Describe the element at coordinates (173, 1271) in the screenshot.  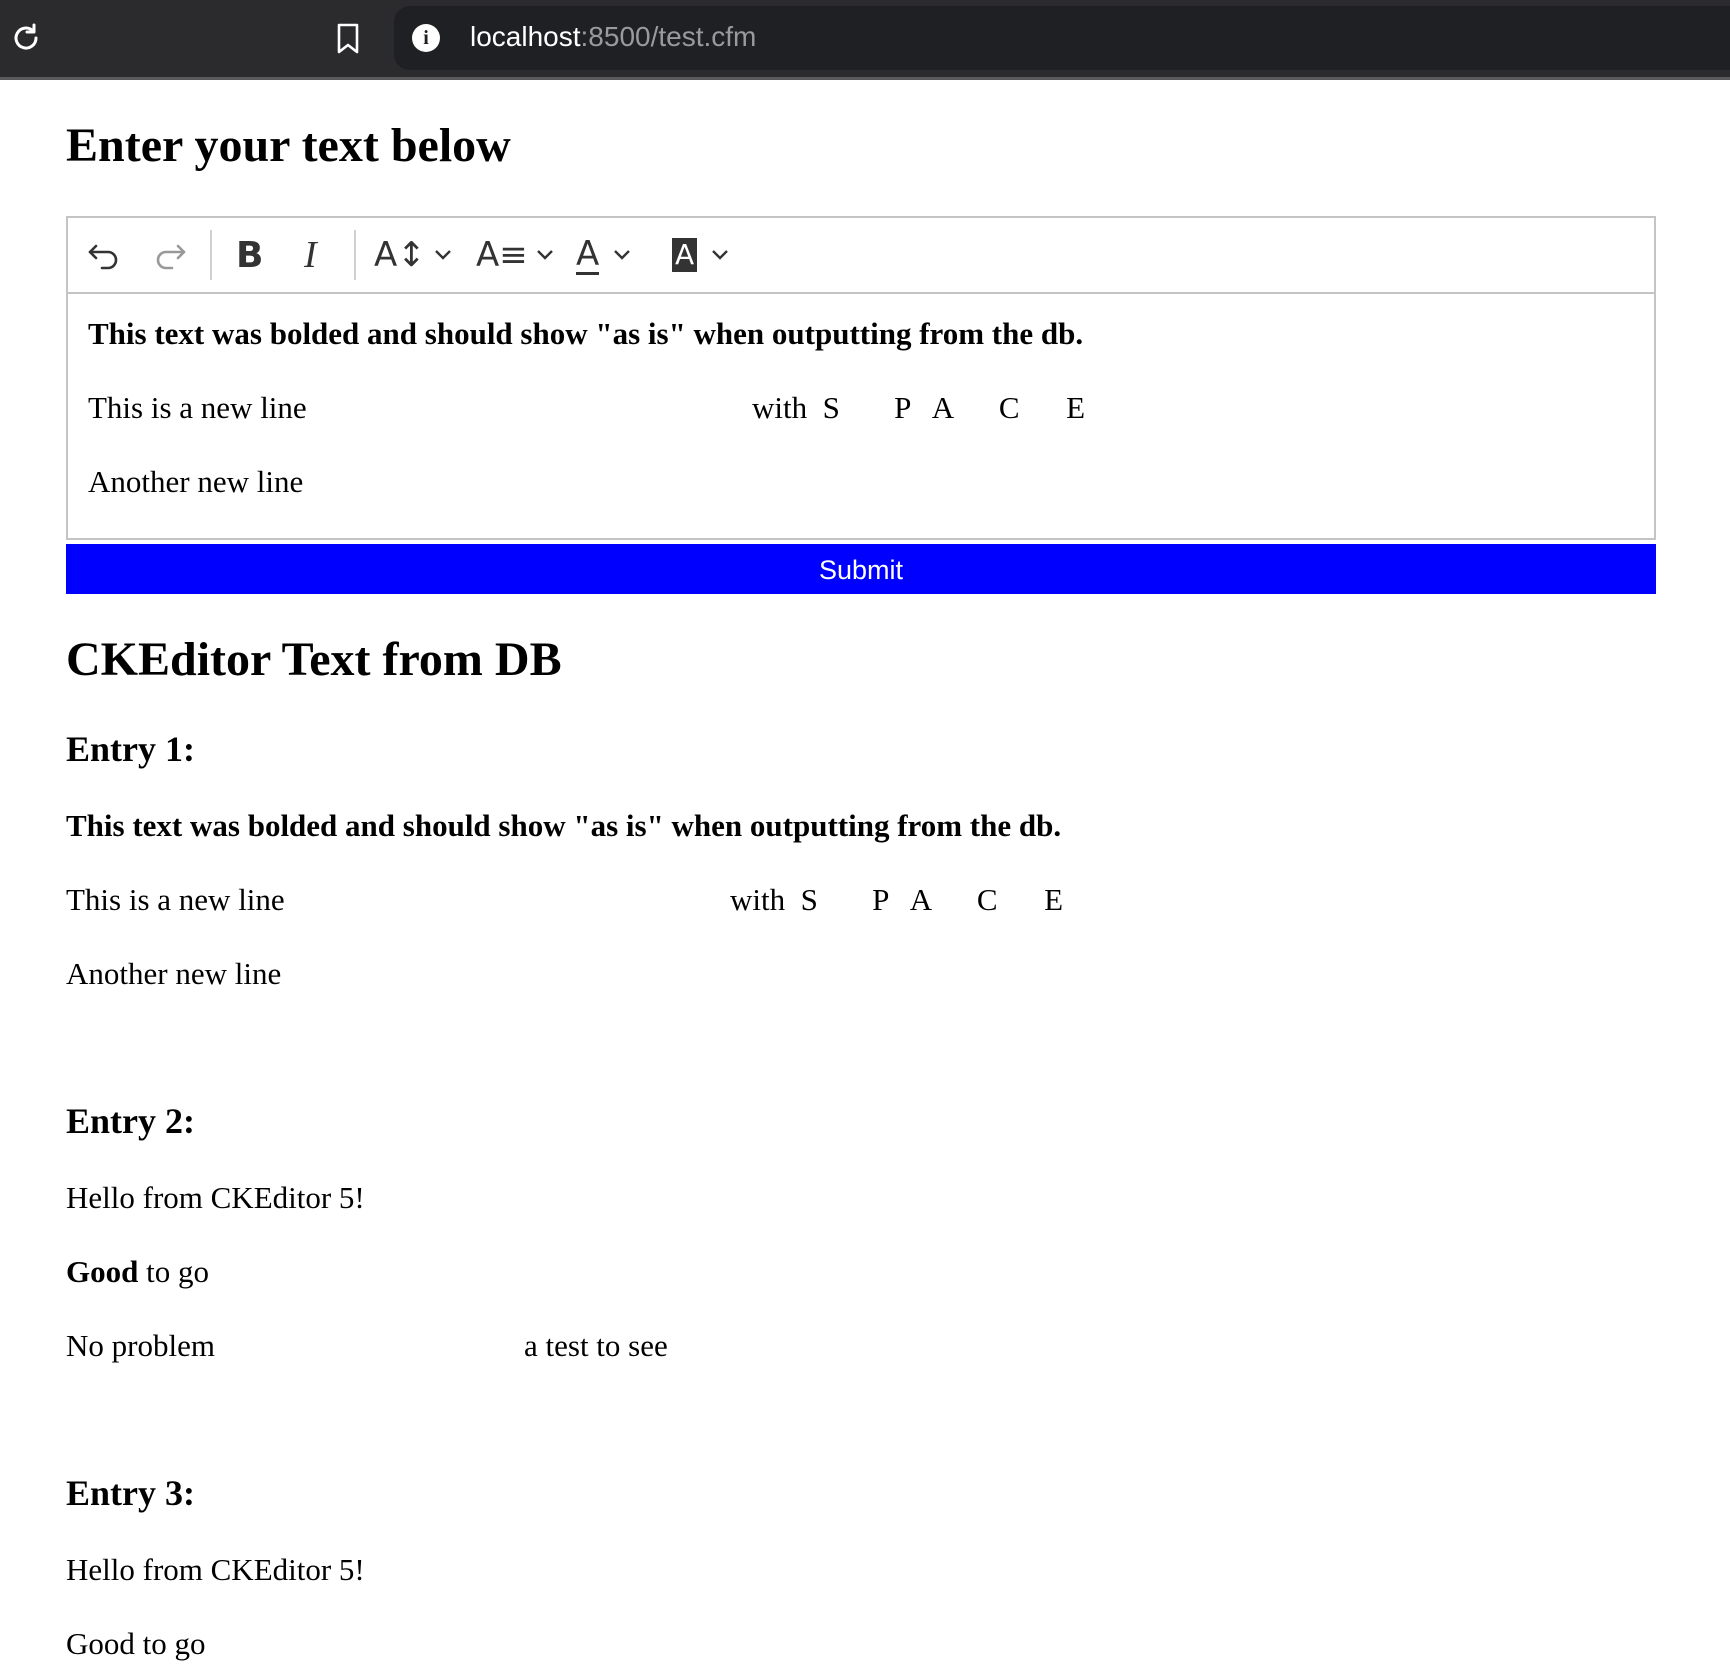
I see `entry-line-rest: to go` at that location.